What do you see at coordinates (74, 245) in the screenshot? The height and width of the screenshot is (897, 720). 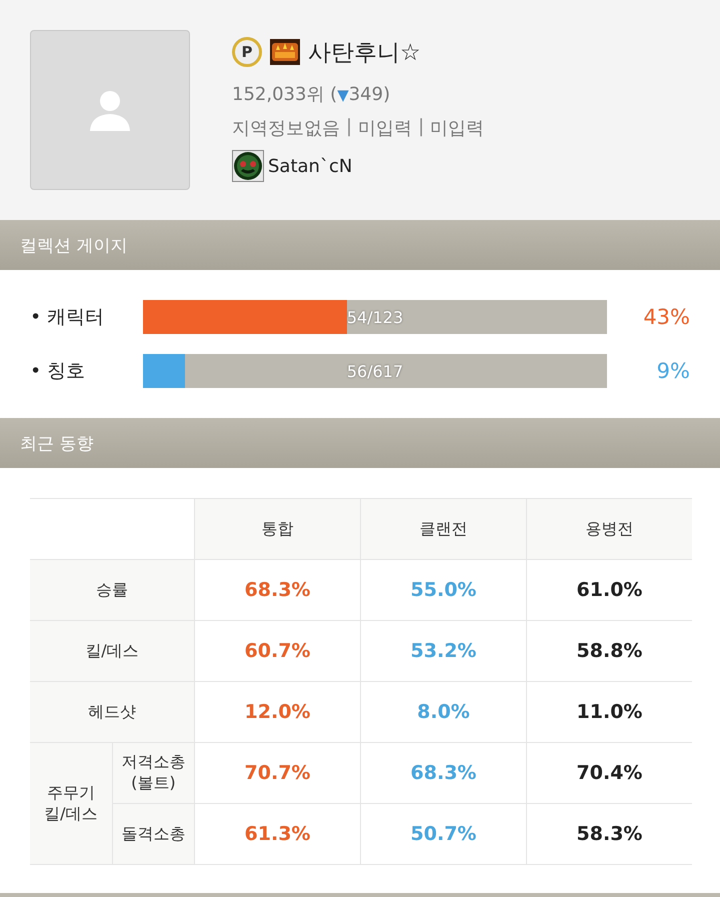 I see `section-title: 컬렉션 게이지` at bounding box center [74, 245].